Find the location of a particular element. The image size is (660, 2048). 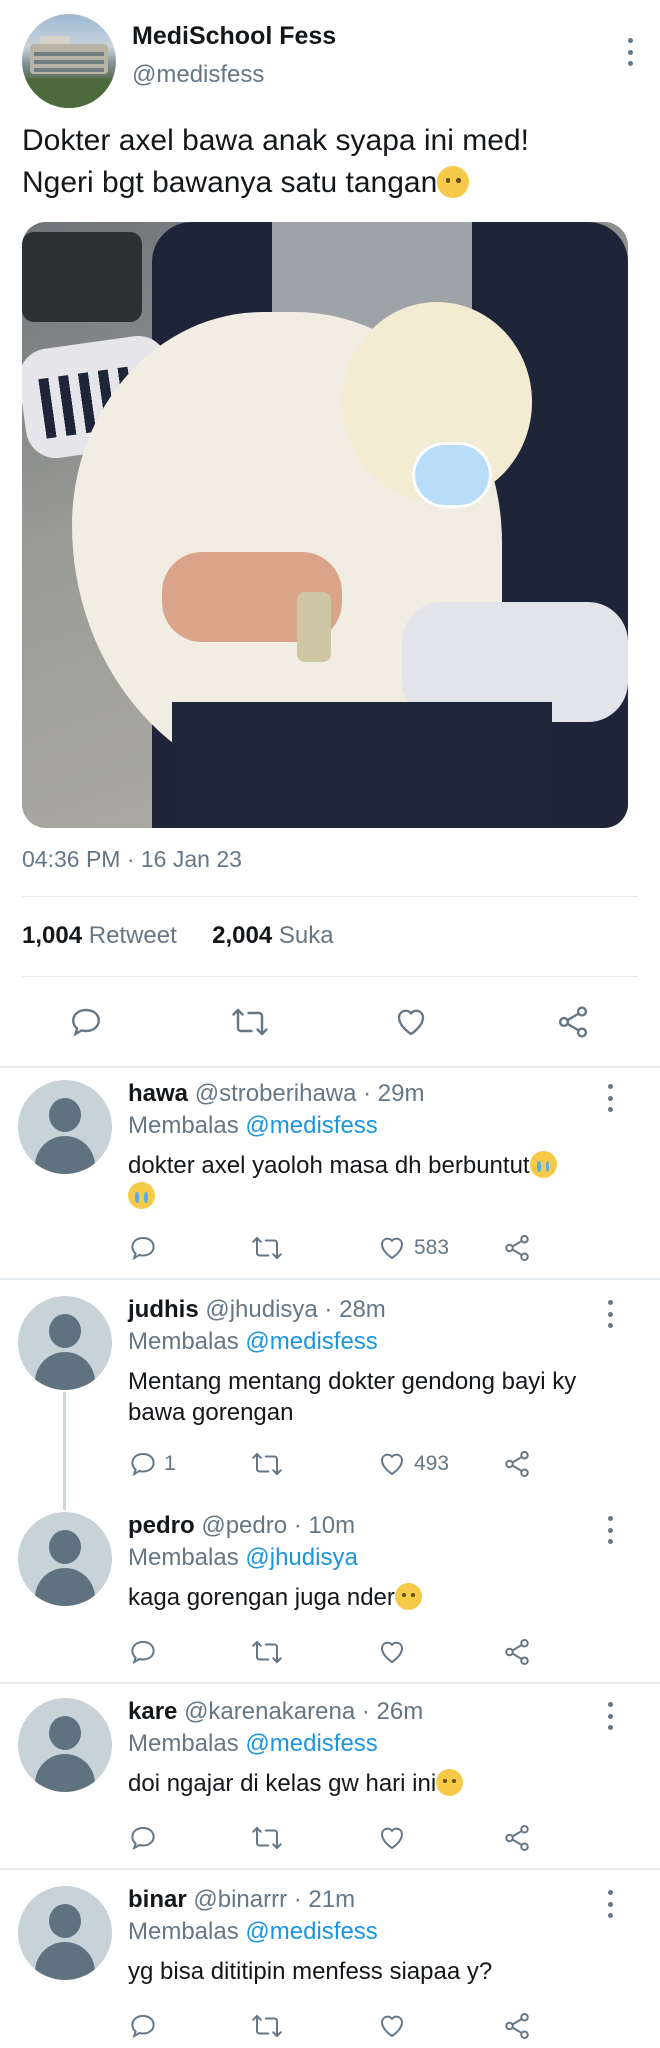

like-count: 583 is located at coordinates (432, 1247).